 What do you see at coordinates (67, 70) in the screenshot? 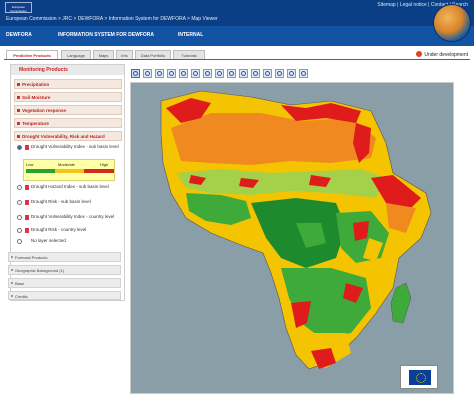
I see `panel-header: Monitoring Products` at bounding box center [67, 70].